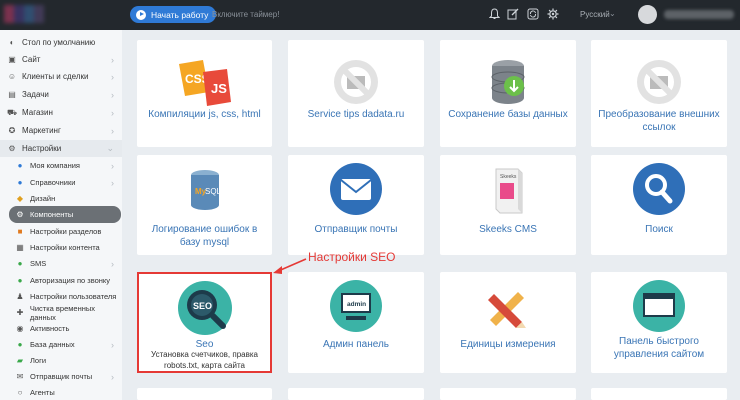  Describe the element at coordinates (204, 93) in the screenshot. I see `card-compile: CSS JS Компиляции js, css, html` at that location.